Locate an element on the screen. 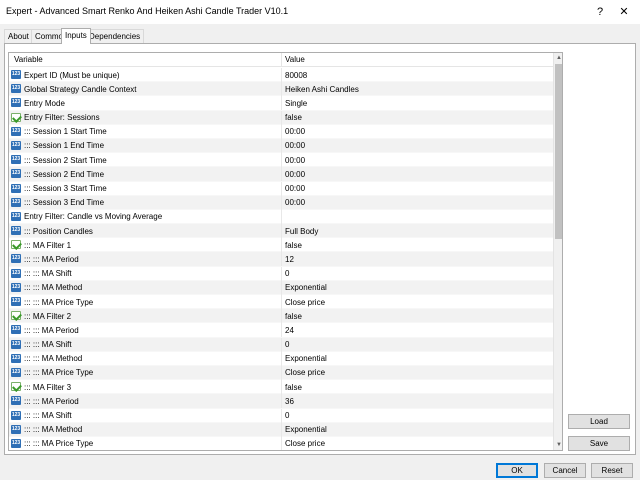 The image size is (640, 480). table-row: 123::: Position Candles Full Body is located at coordinates (281, 231).